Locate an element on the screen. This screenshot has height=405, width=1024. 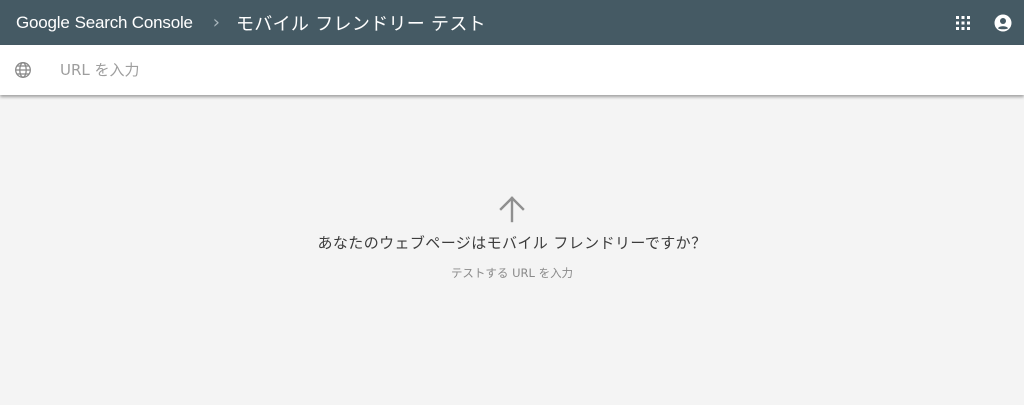
empty-state-hint: テストする URL を入力 is located at coordinates (512, 273).